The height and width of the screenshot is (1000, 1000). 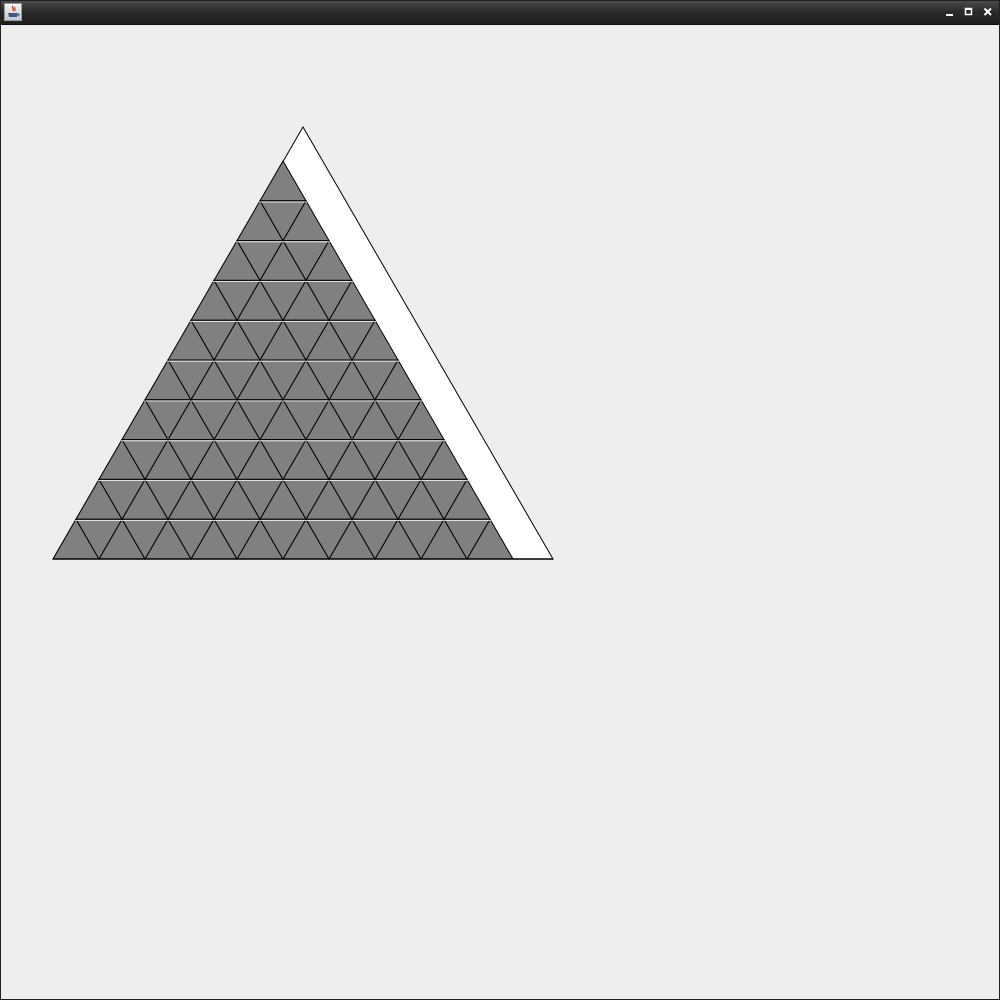 What do you see at coordinates (988, 12) in the screenshot?
I see `close-icon` at bounding box center [988, 12].